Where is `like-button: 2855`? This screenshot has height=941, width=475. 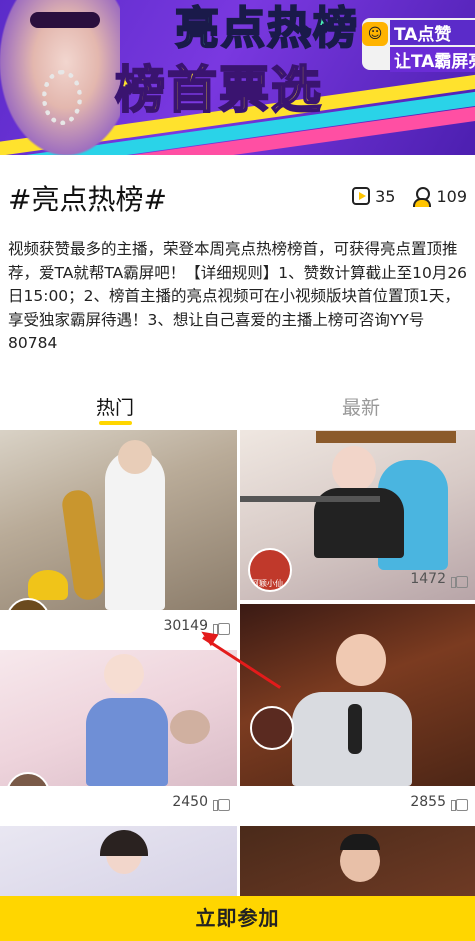 like-button: 2855 is located at coordinates (439, 802).